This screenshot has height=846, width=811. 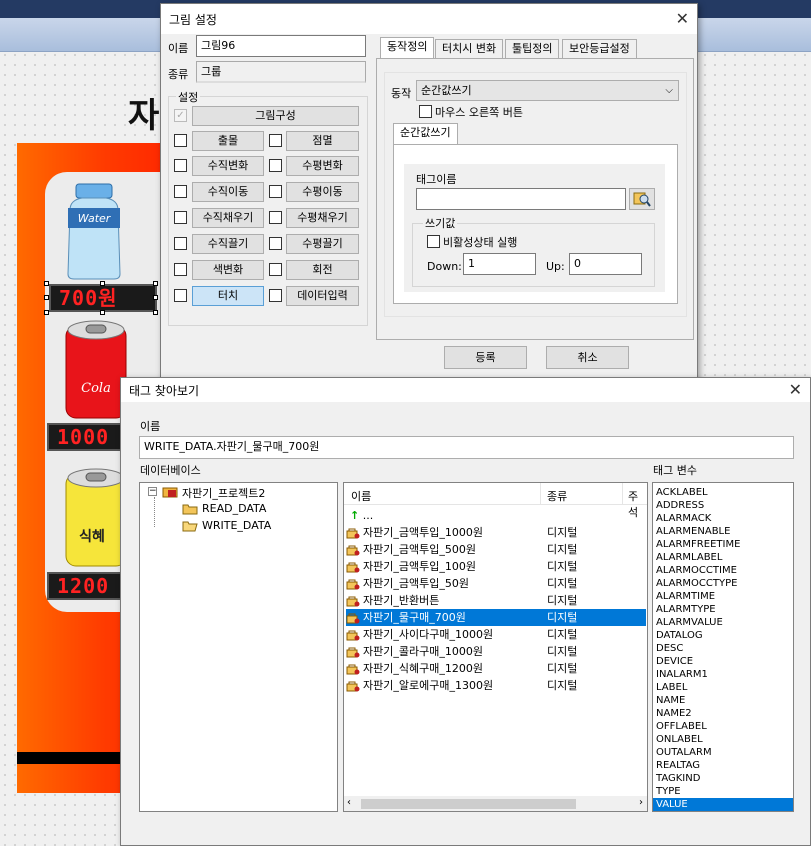 I want to click on up-value-field: 0, so click(x=605, y=264).